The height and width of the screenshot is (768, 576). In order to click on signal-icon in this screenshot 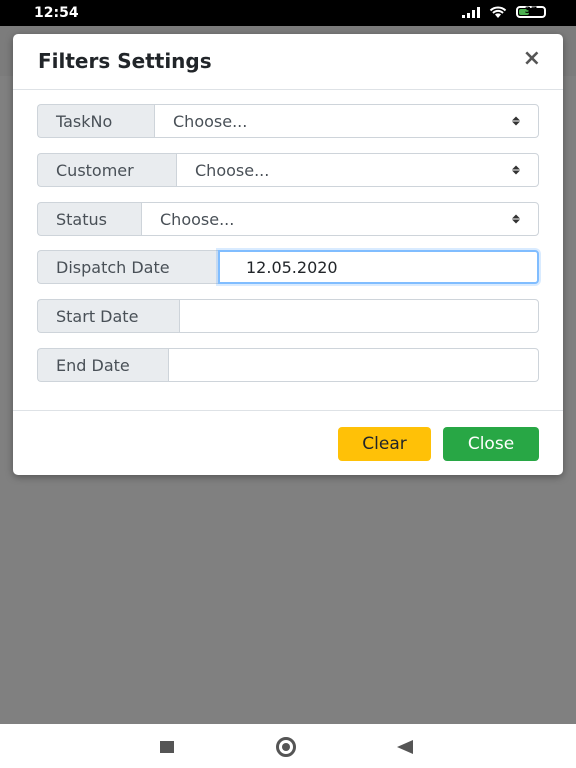, I will do `click(471, 12)`.